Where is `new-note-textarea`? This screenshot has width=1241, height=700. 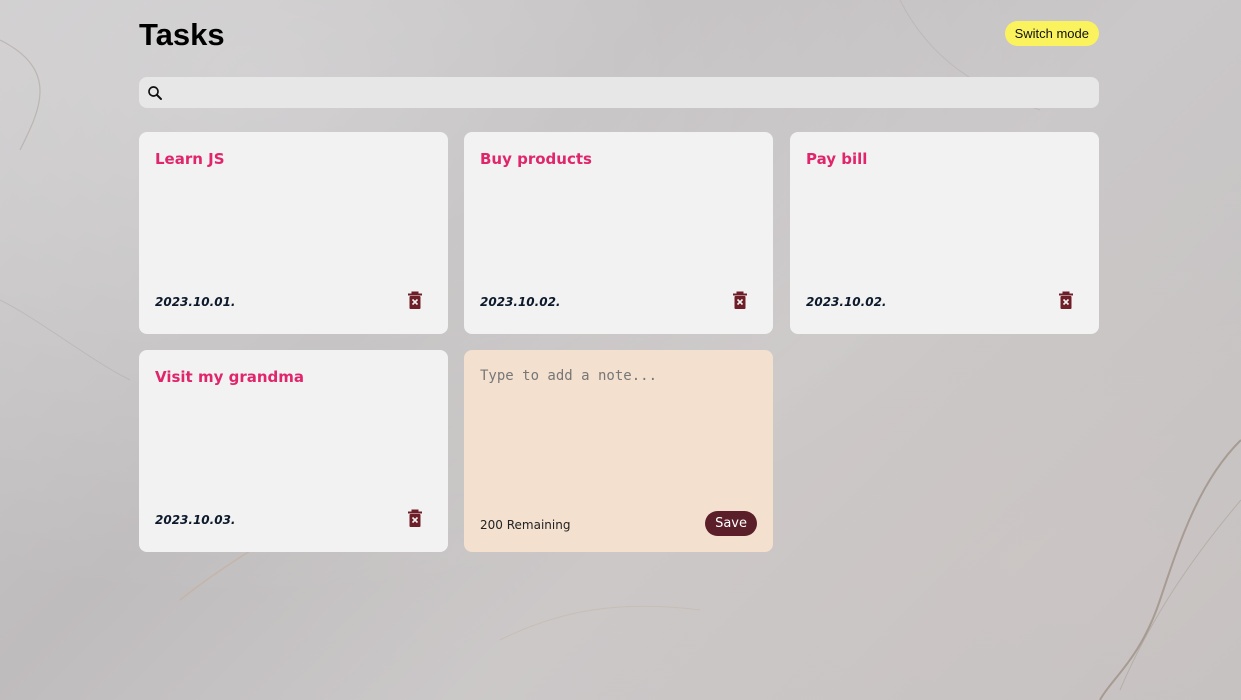 new-note-textarea is located at coordinates (618, 428).